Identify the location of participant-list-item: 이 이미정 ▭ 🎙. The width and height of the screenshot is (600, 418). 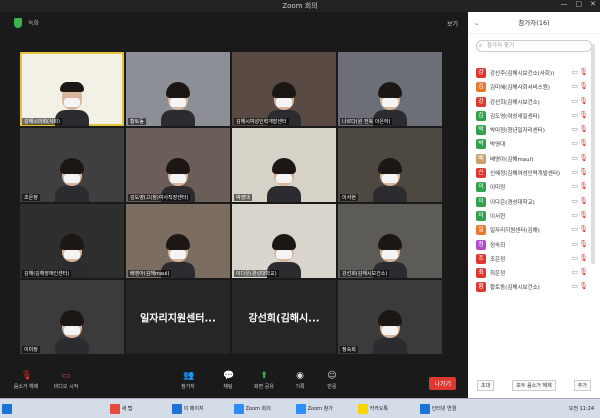
(531, 187).